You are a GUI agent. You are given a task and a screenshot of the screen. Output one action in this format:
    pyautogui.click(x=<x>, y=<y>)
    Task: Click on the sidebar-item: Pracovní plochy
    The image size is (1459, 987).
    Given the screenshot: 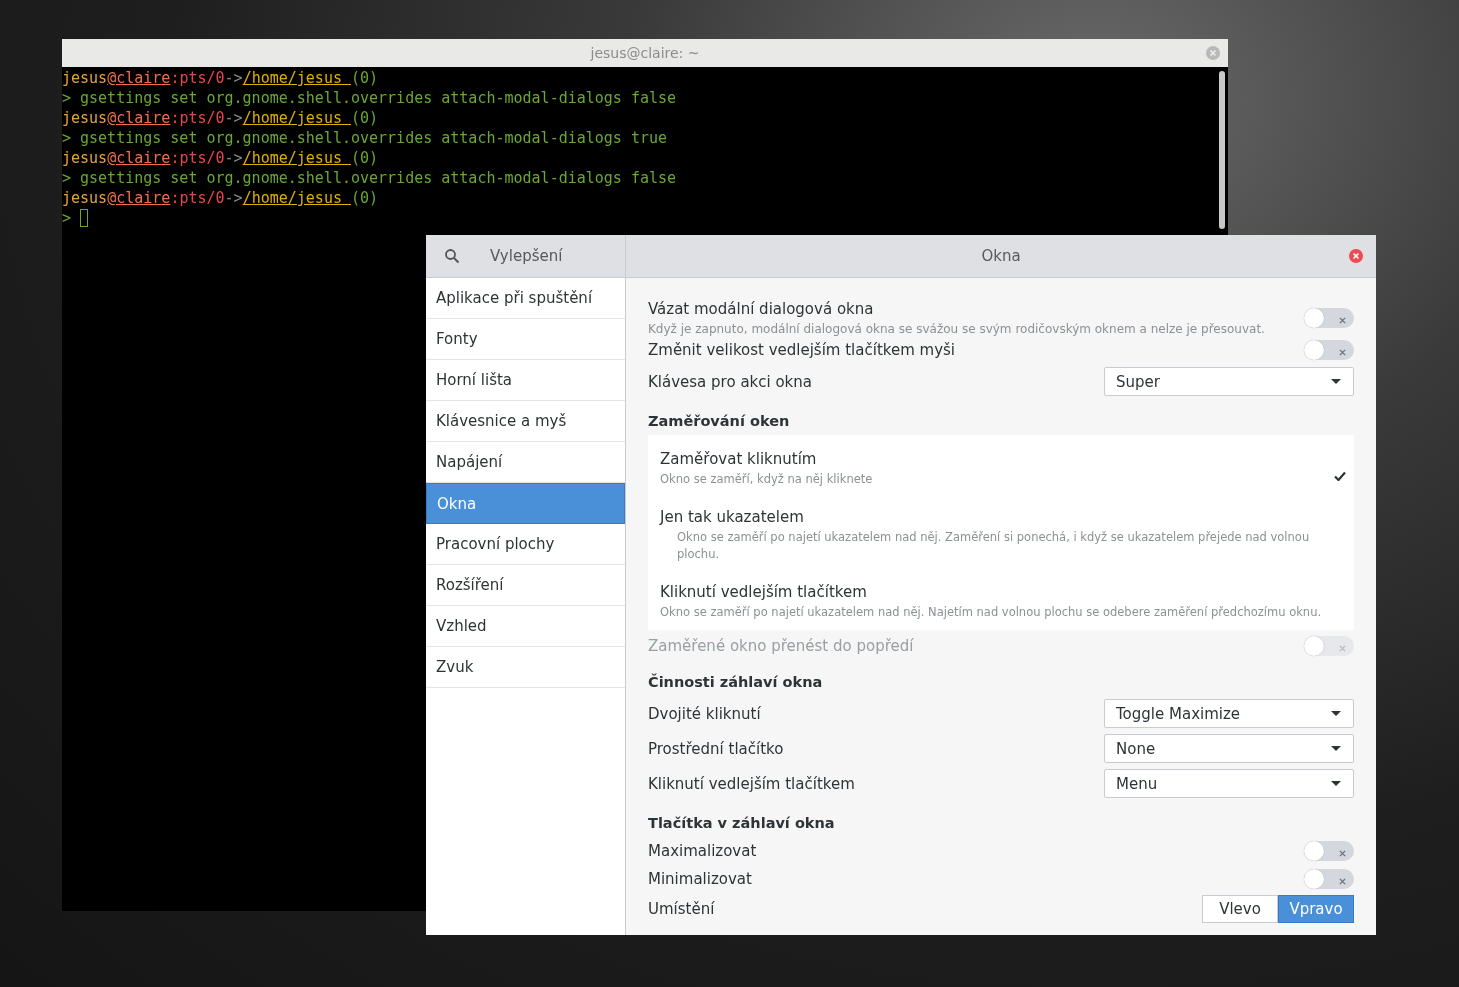 What is the action you would take?
    pyautogui.click(x=525, y=544)
    